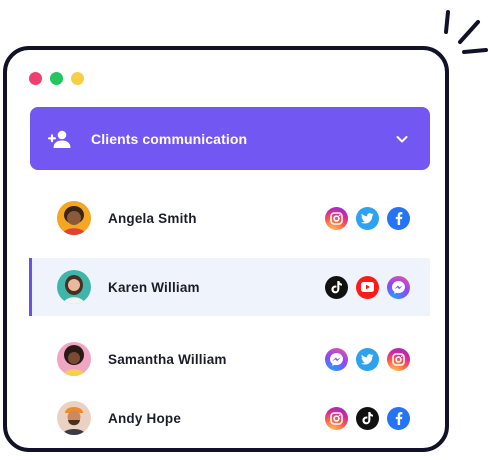  What do you see at coordinates (154, 287) in the screenshot?
I see `client-name: Karen William` at bounding box center [154, 287].